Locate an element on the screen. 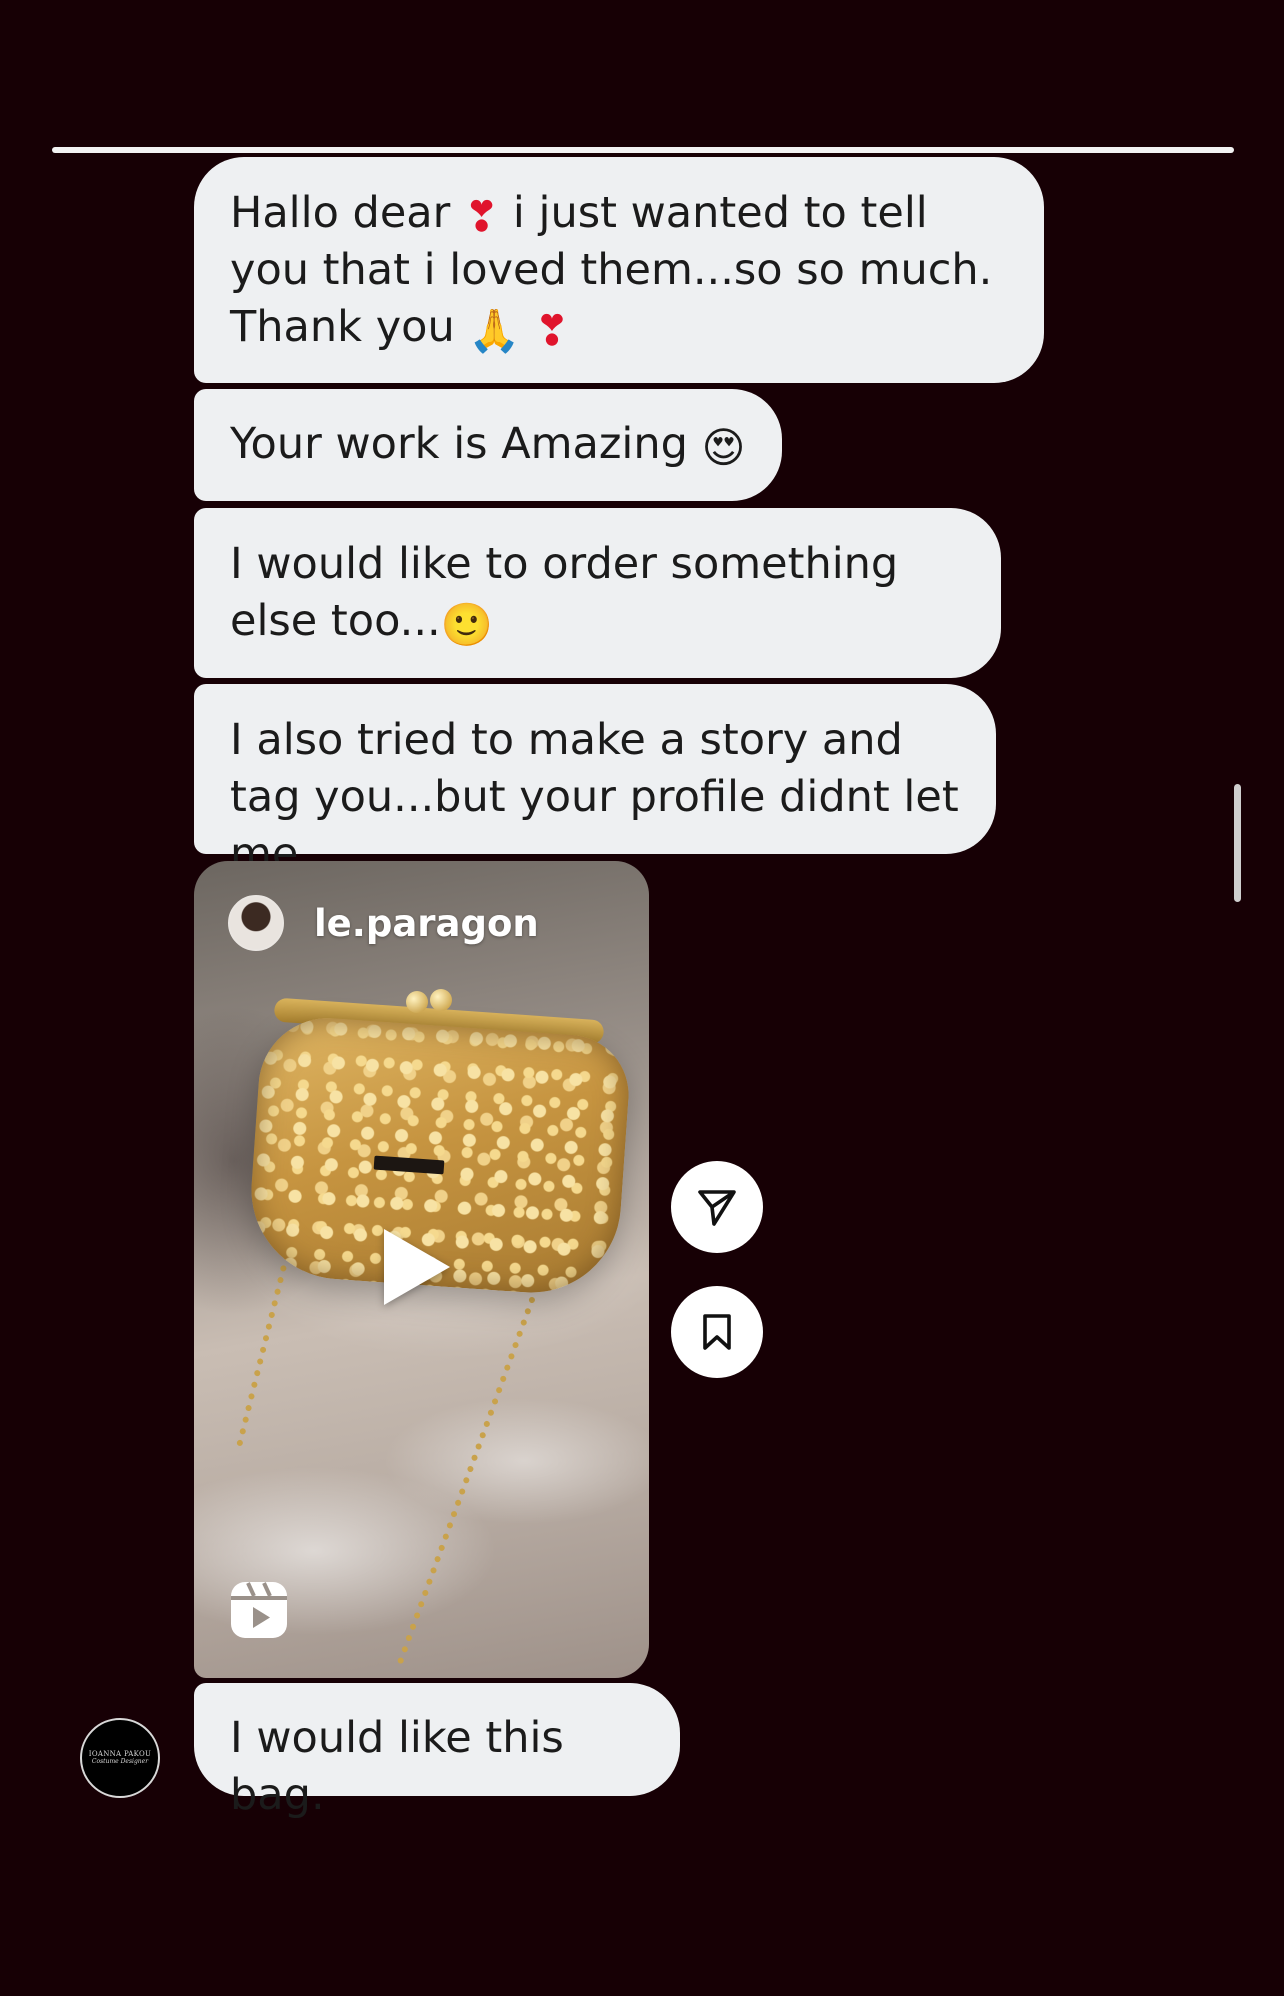  save-button is located at coordinates (717, 1332).